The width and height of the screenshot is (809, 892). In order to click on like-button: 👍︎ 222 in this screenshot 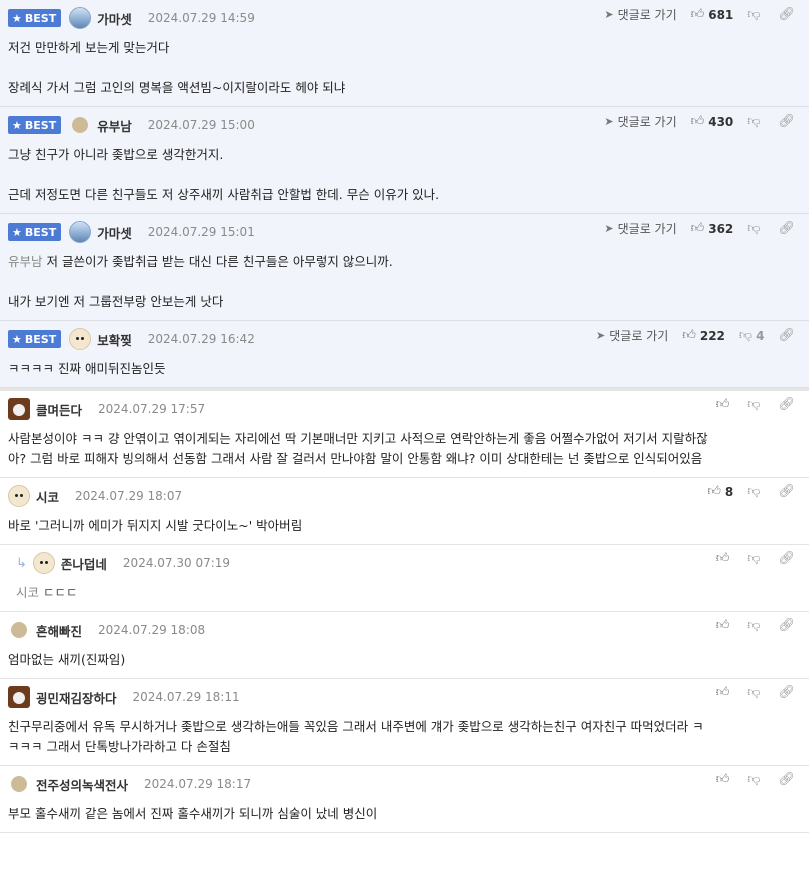, I will do `click(703, 335)`.